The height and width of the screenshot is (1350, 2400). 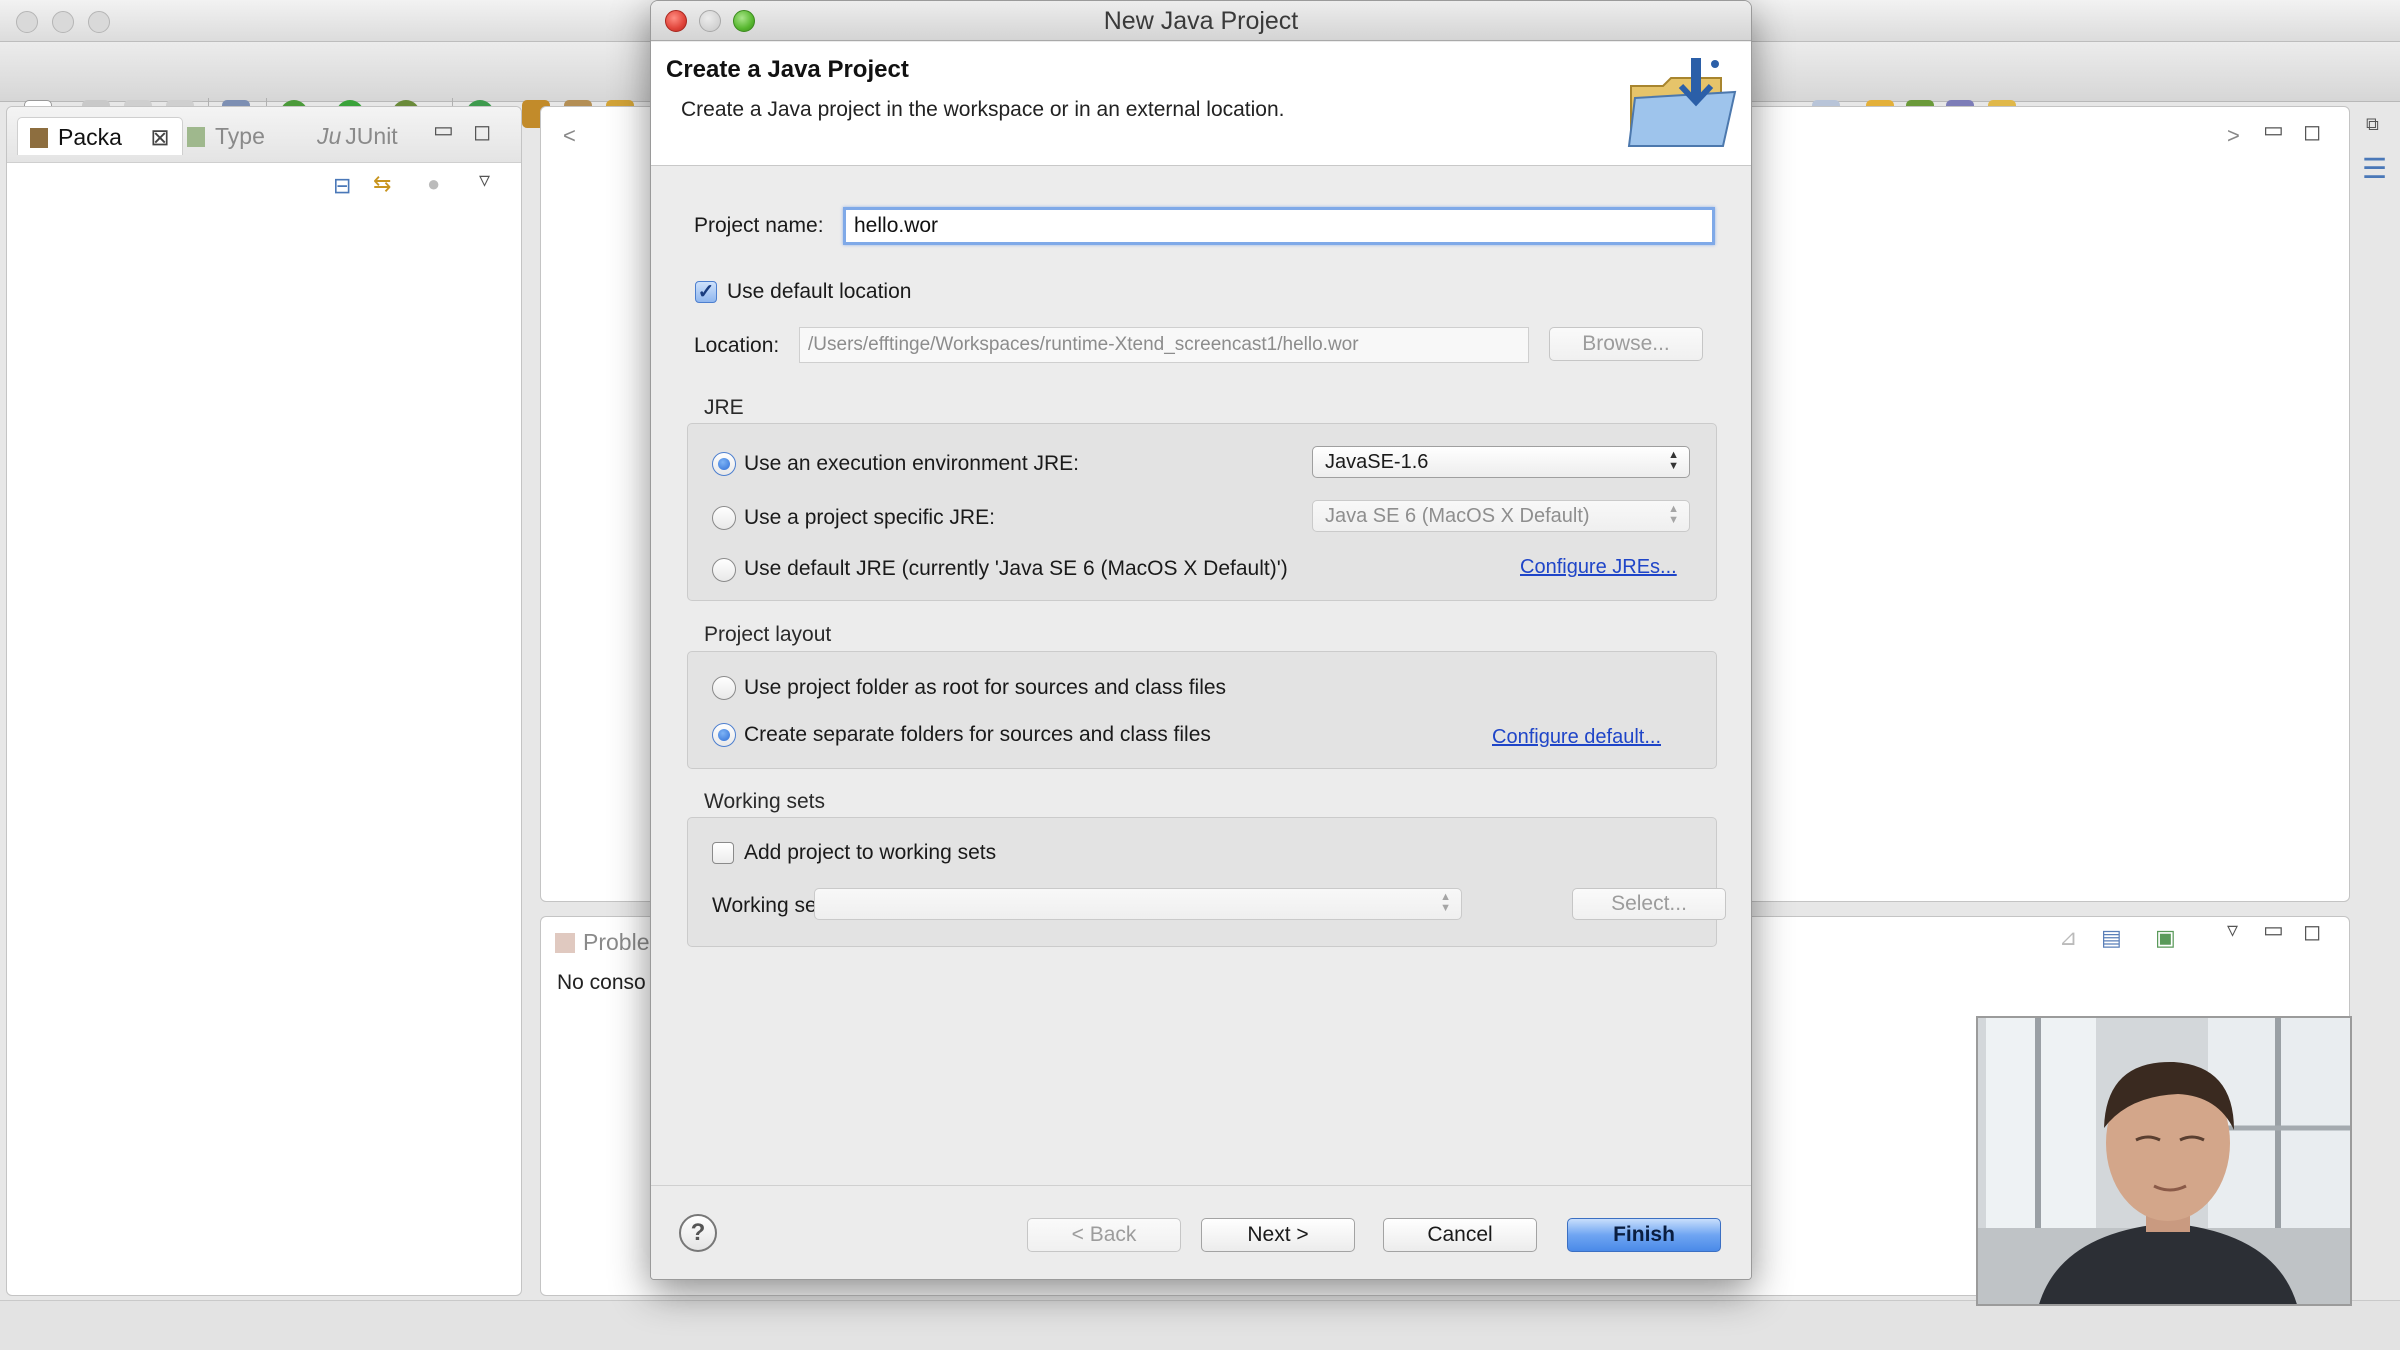 What do you see at coordinates (1682, 102) in the screenshot?
I see `java-project-folder-icon` at bounding box center [1682, 102].